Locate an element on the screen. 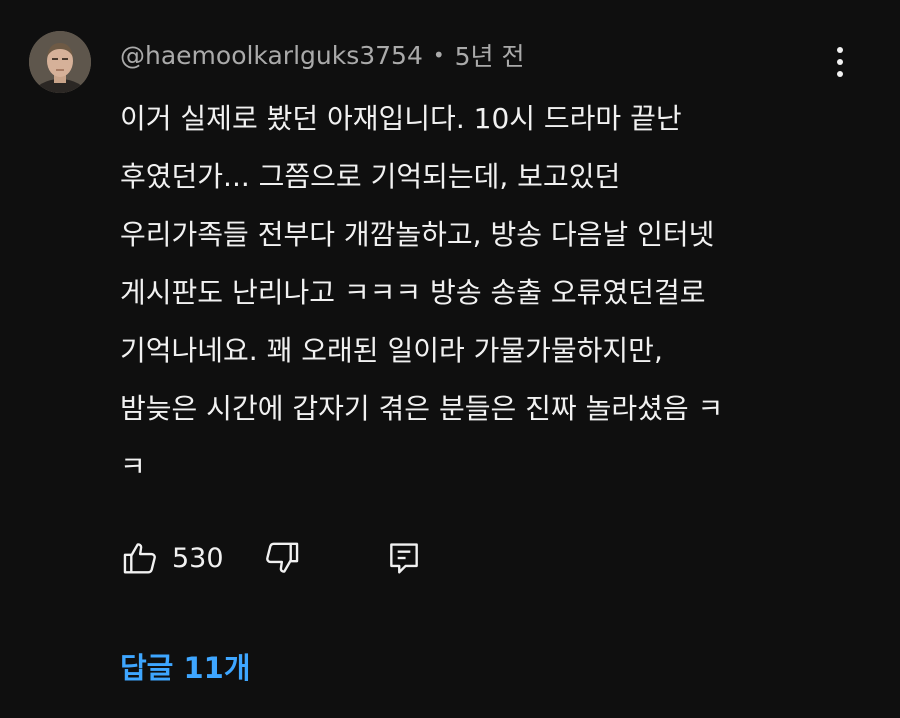  comment-text-line: 밤늦은 시간에 갑자기 겪은 분들은 진짜 놀라셨음 ㅋ is located at coordinates (422, 408).